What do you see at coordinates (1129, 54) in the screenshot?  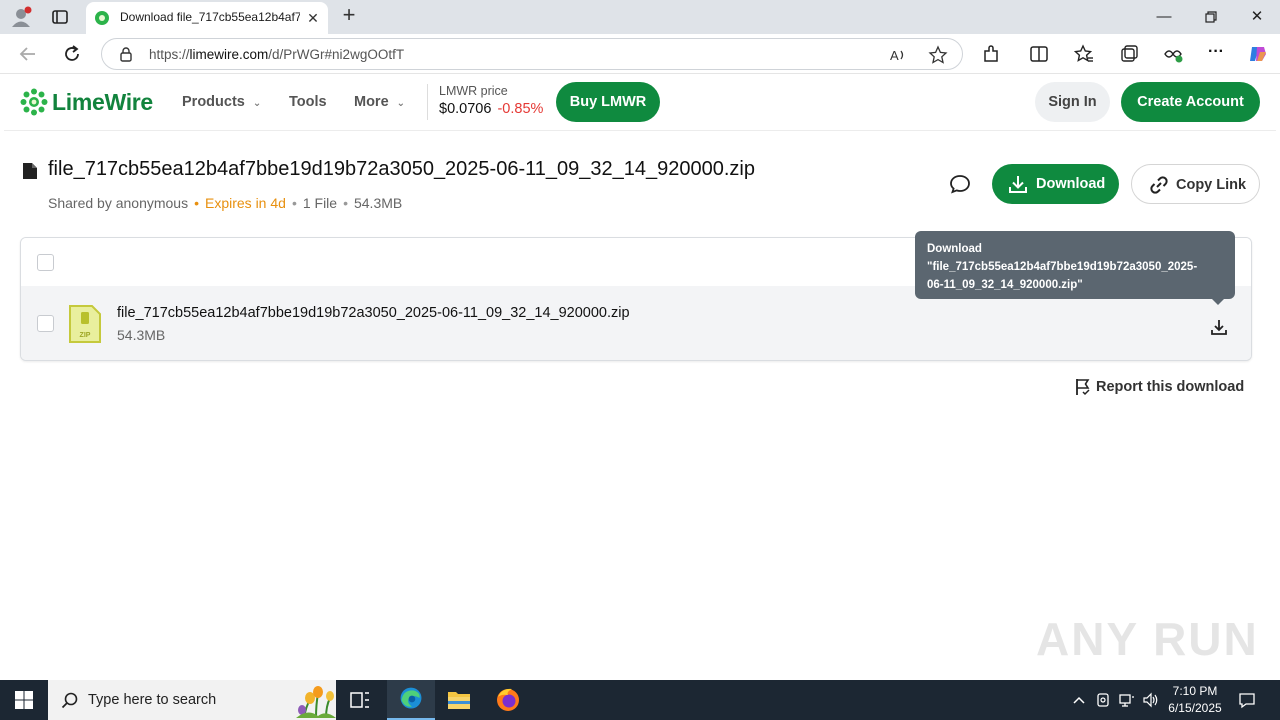 I see `collections-icon` at bounding box center [1129, 54].